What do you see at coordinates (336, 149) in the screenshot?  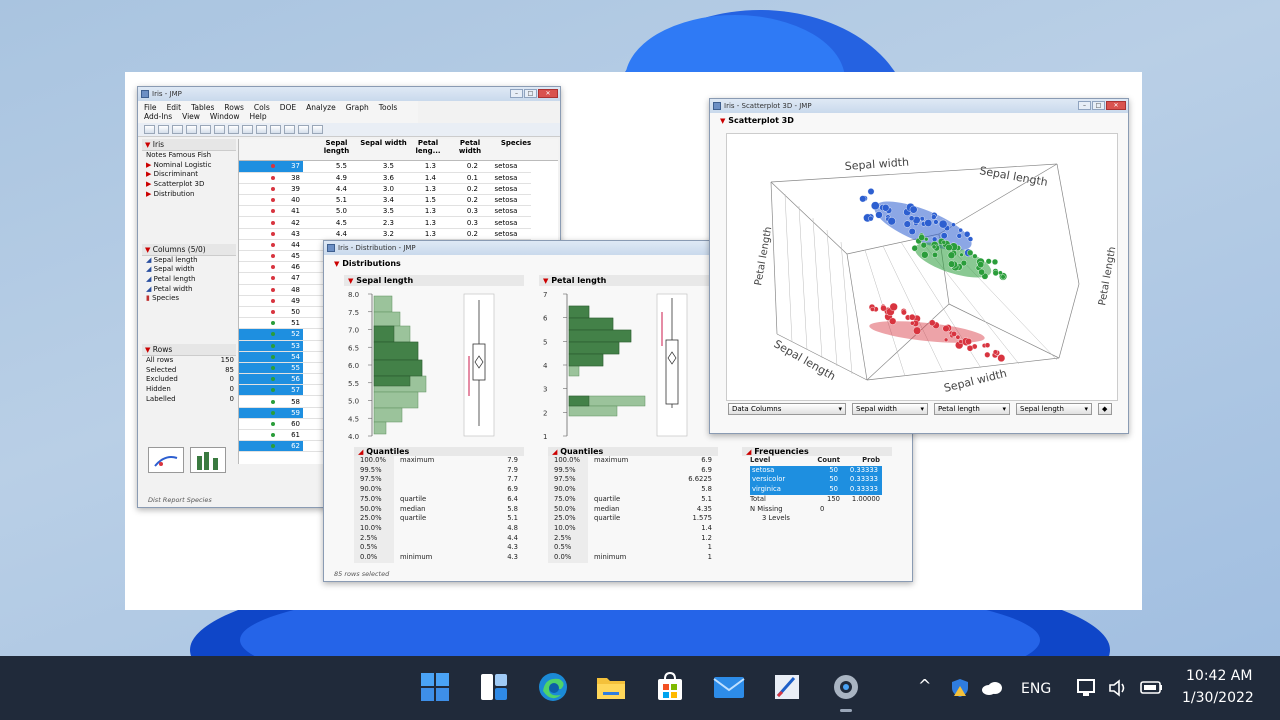 I see `col-header-sepal-length: Sepal length` at bounding box center [336, 149].